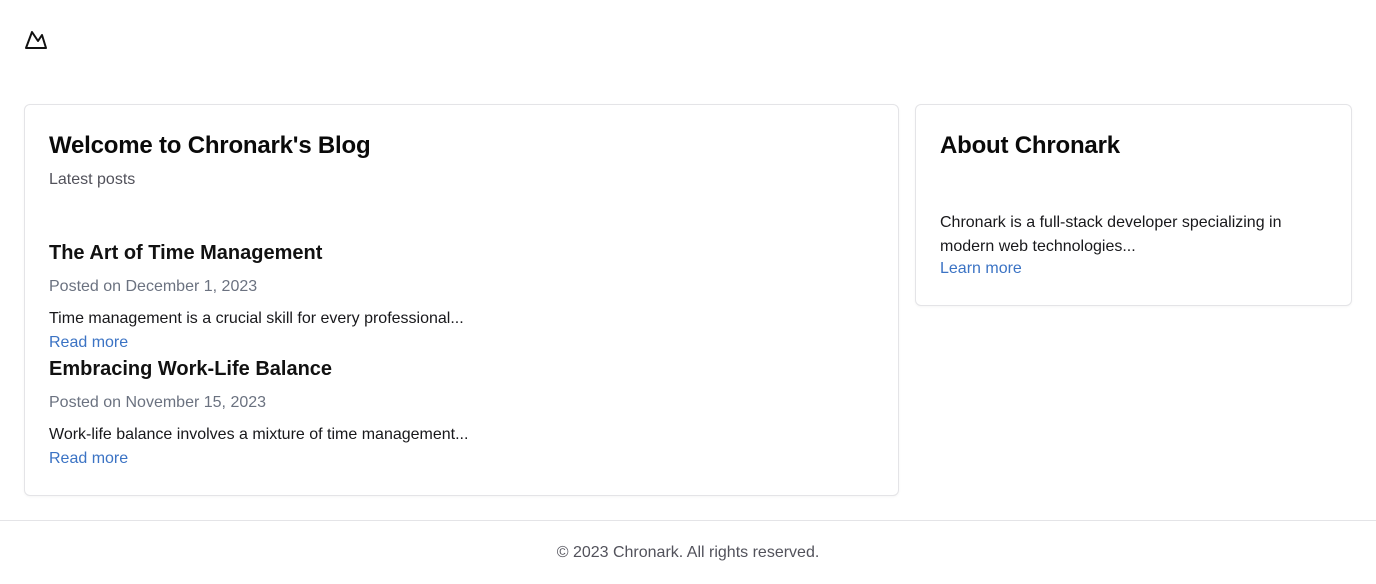 The width and height of the screenshot is (1376, 584). I want to click on learn-more-link: Learn more, so click(981, 269).